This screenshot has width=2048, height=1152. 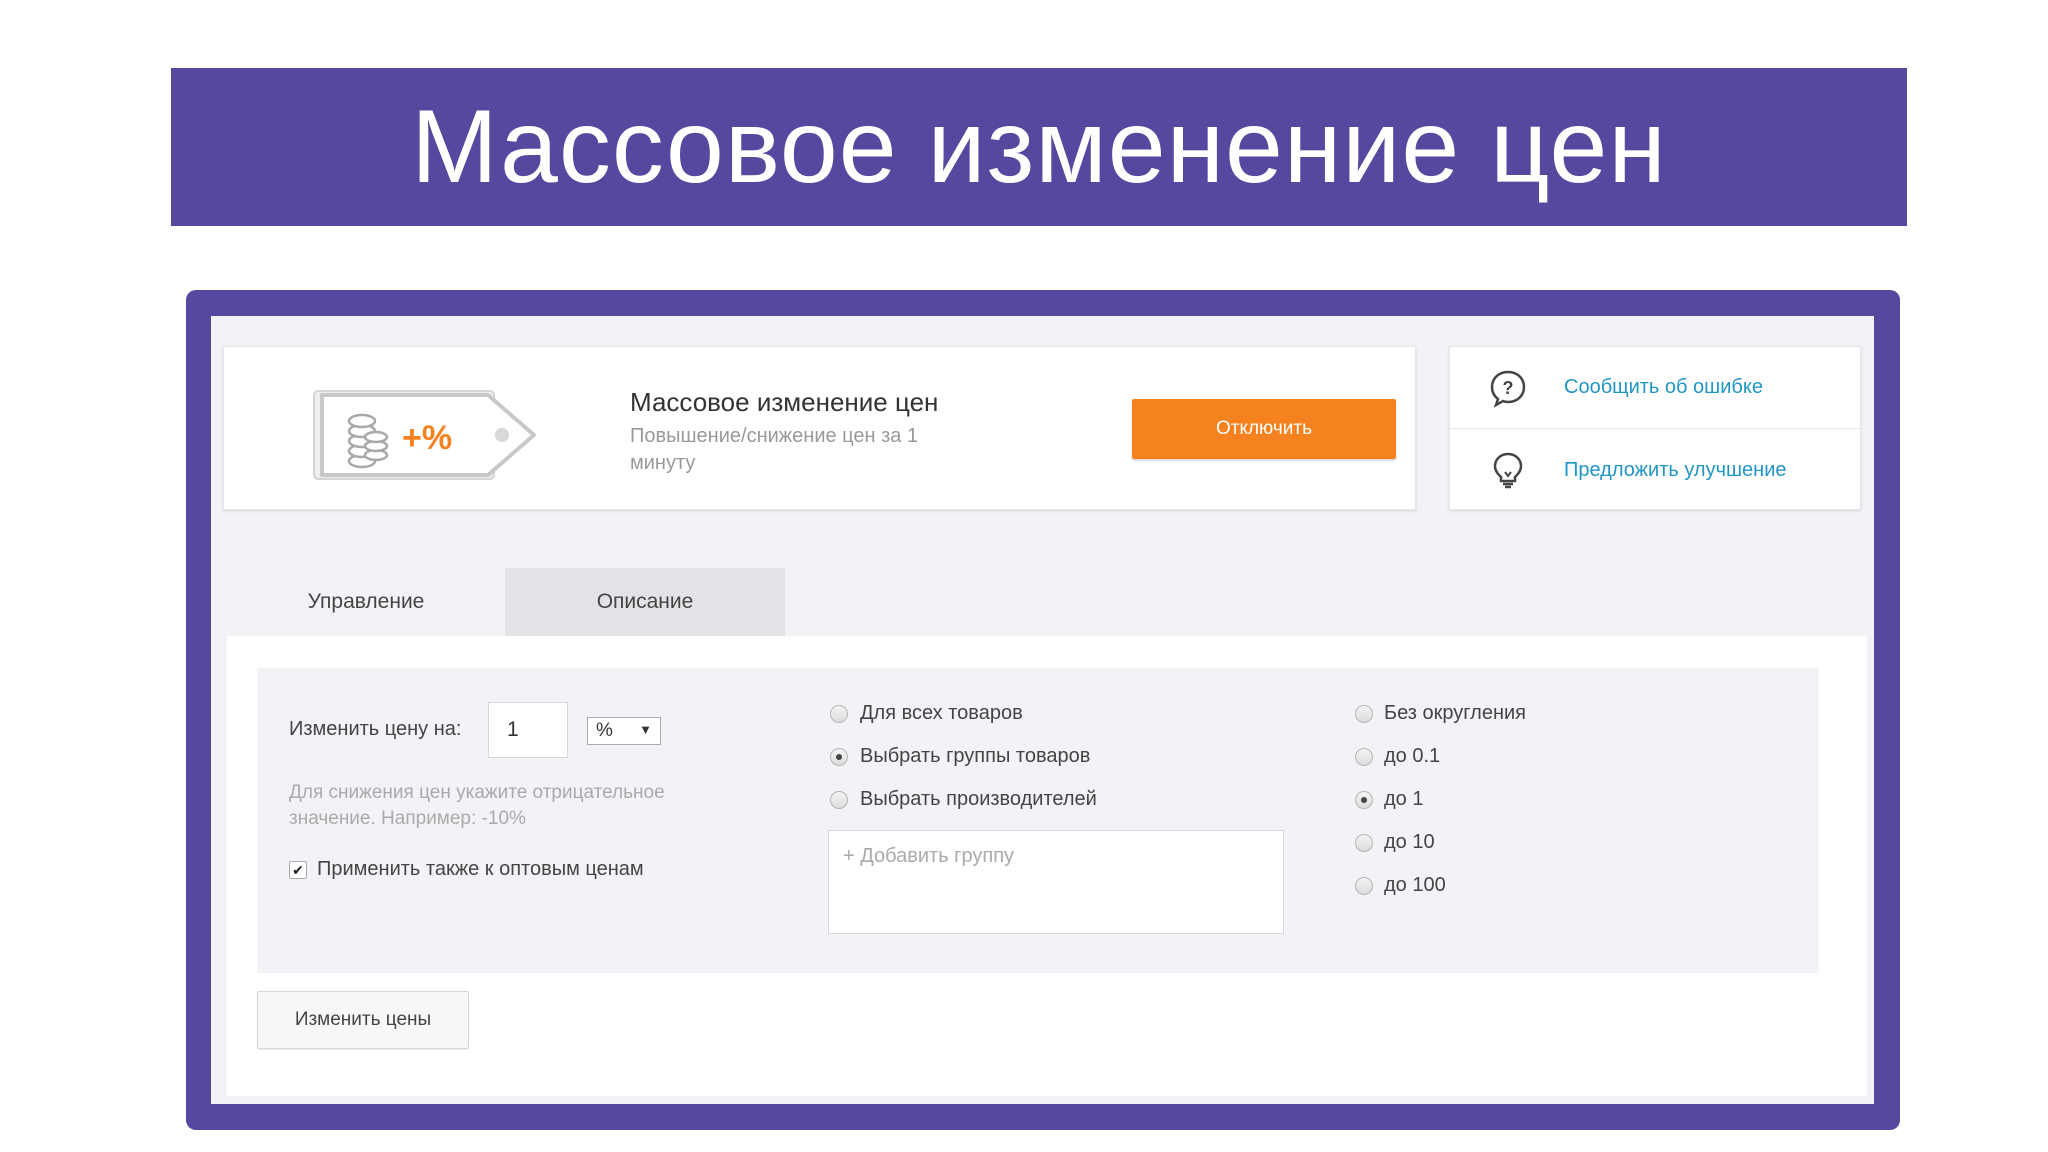 I want to click on slide-title: Массовое изменение цен, so click(x=1039, y=146).